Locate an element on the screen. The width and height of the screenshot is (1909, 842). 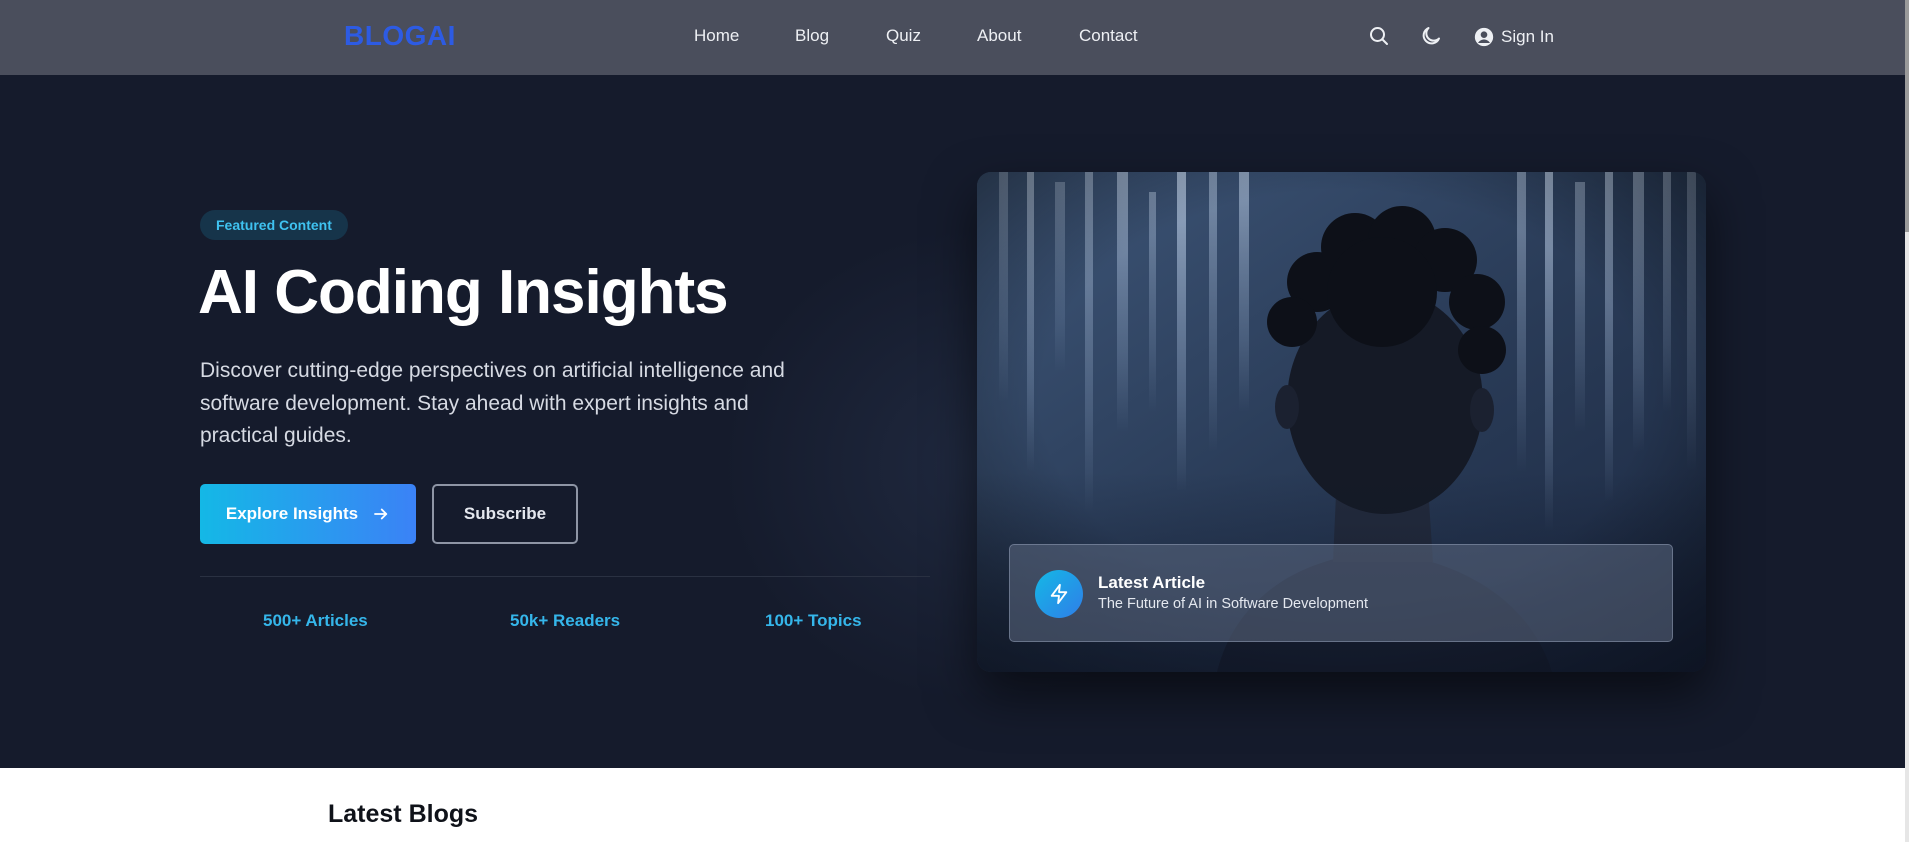
stat-articles: 500+ Articles is located at coordinates (315, 620).